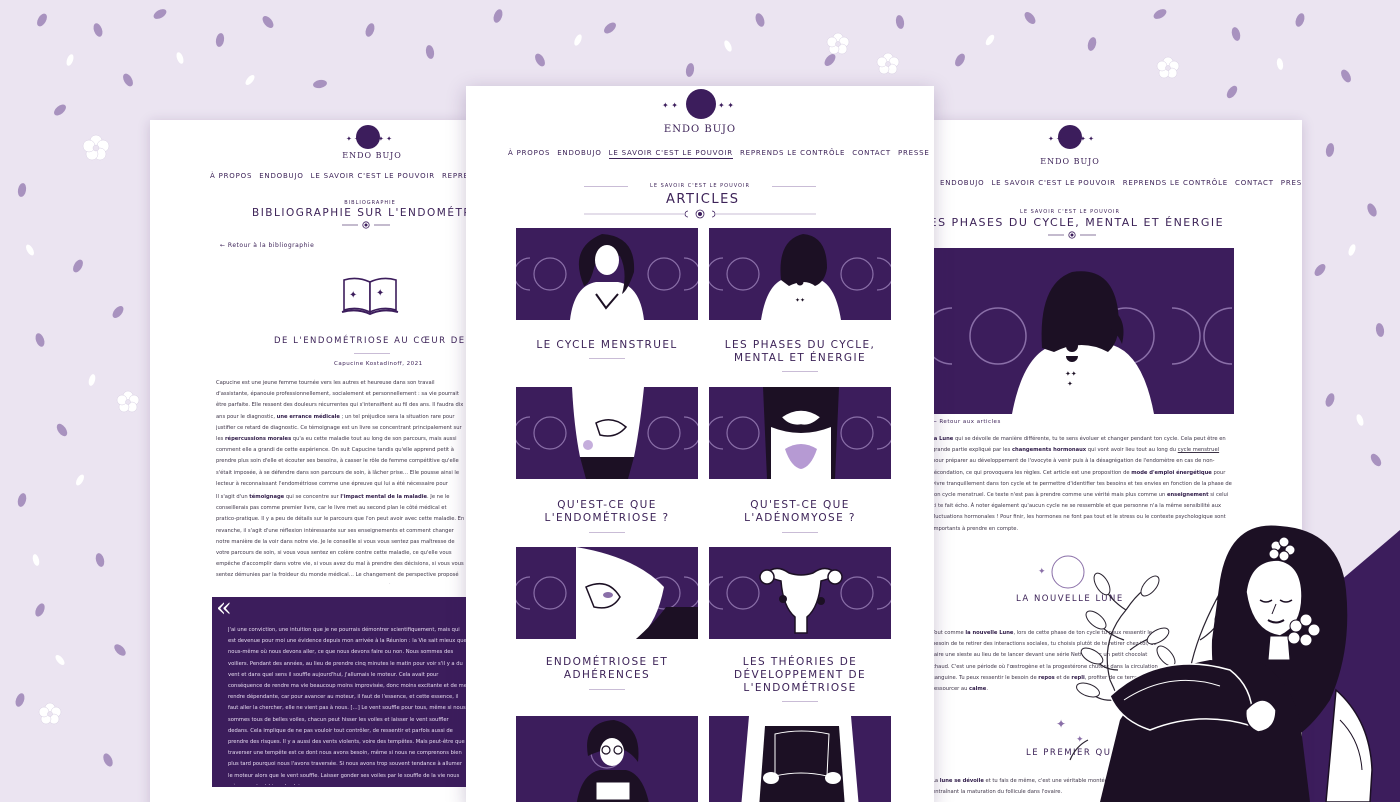 Image resolution: width=1400 pixels, height=802 pixels. Describe the element at coordinates (800, 352) in the screenshot. I see `article-title: LES PHASES DU CYCLE, MENTAL ET ÉNERGIE` at that location.